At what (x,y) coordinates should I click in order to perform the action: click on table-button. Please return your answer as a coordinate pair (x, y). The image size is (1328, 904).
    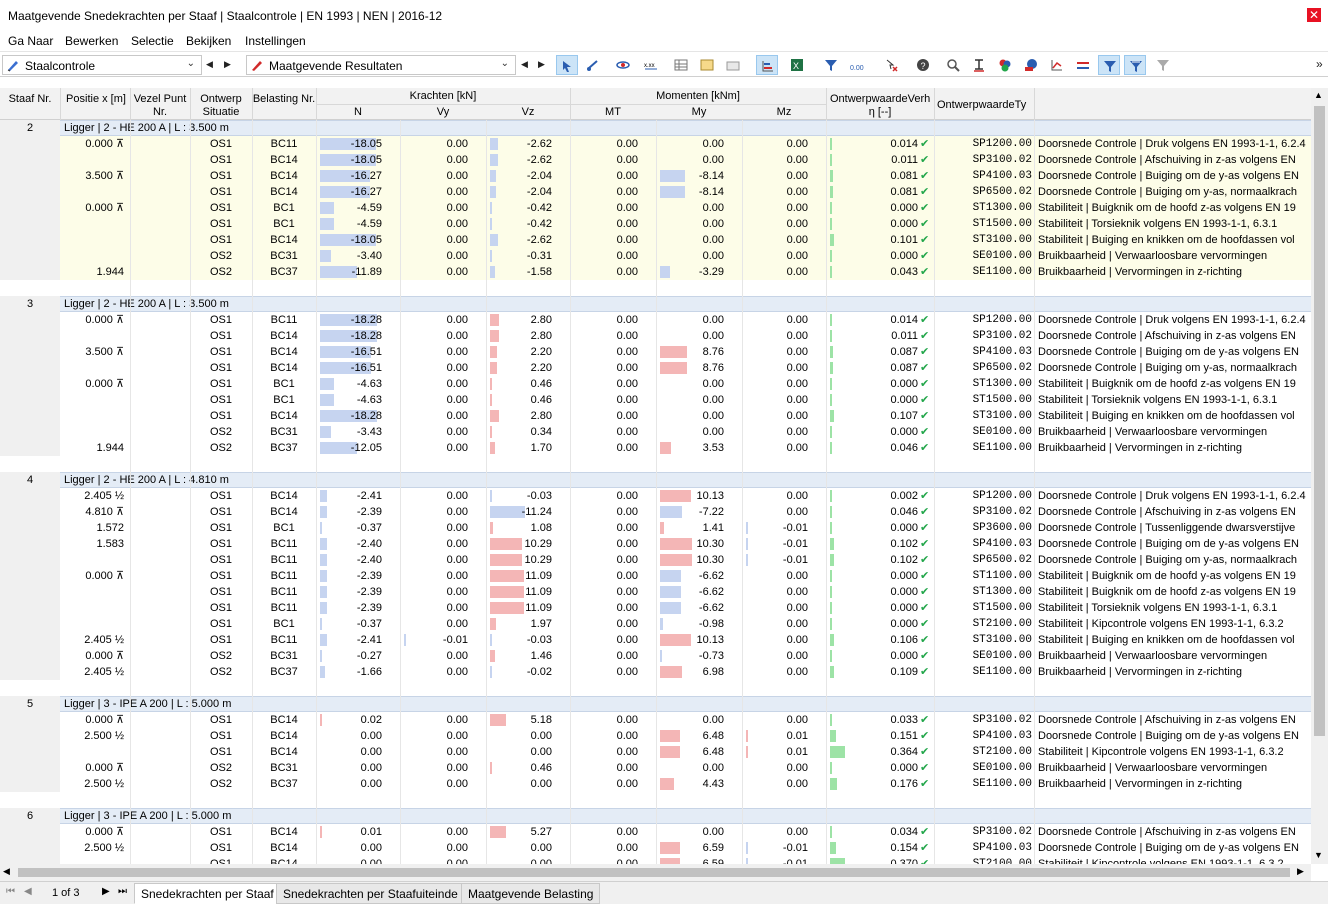
    Looking at the image, I should click on (681, 65).